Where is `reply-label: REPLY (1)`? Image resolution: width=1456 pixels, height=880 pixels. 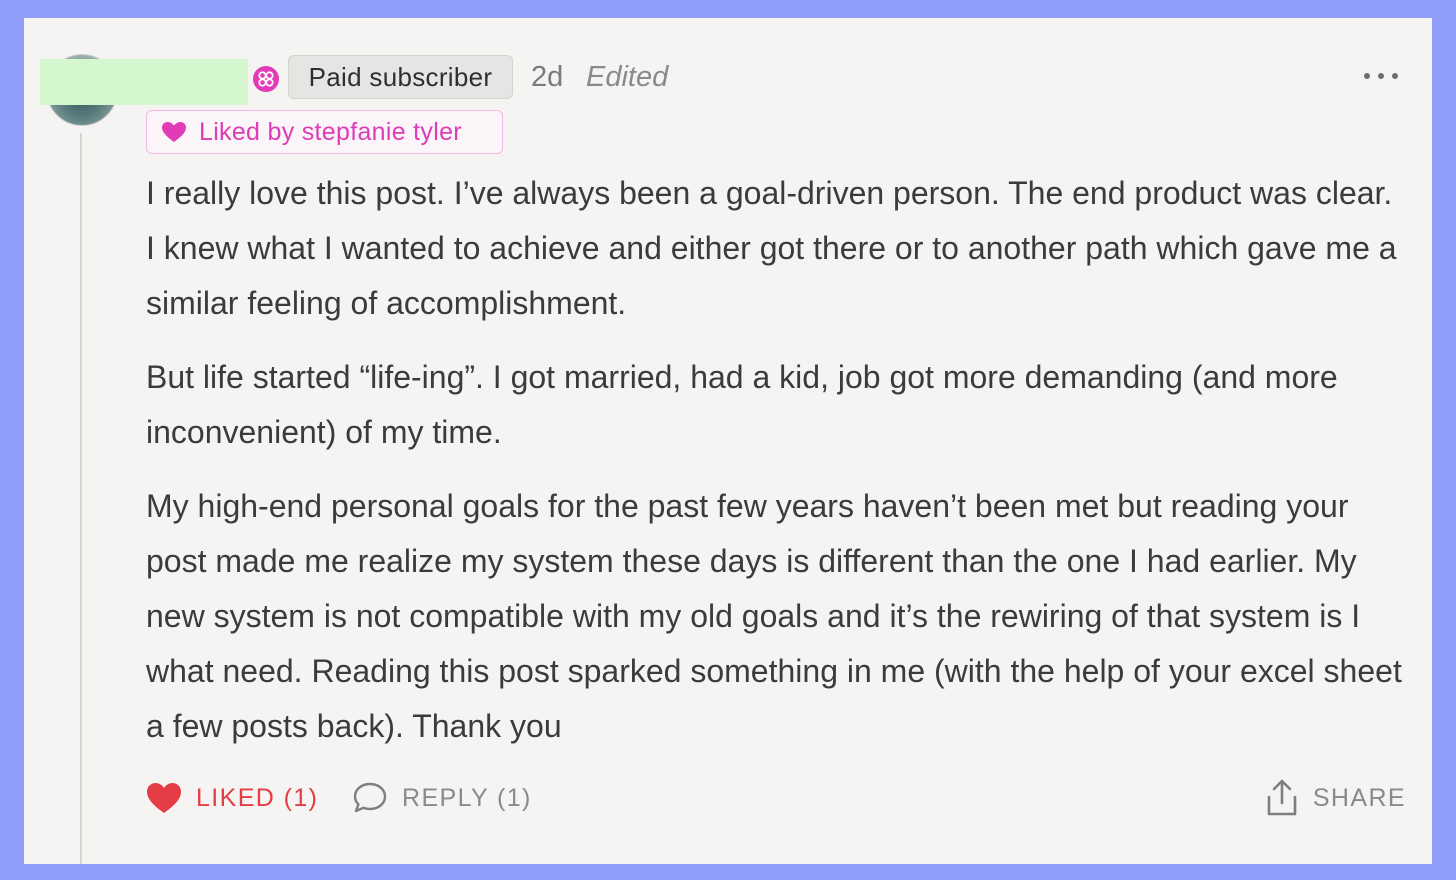 reply-label: REPLY (1) is located at coordinates (467, 797).